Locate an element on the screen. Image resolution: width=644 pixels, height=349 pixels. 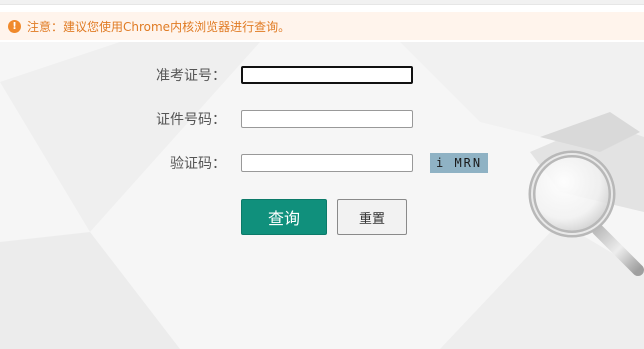
reset-button: 重置 is located at coordinates (372, 217).